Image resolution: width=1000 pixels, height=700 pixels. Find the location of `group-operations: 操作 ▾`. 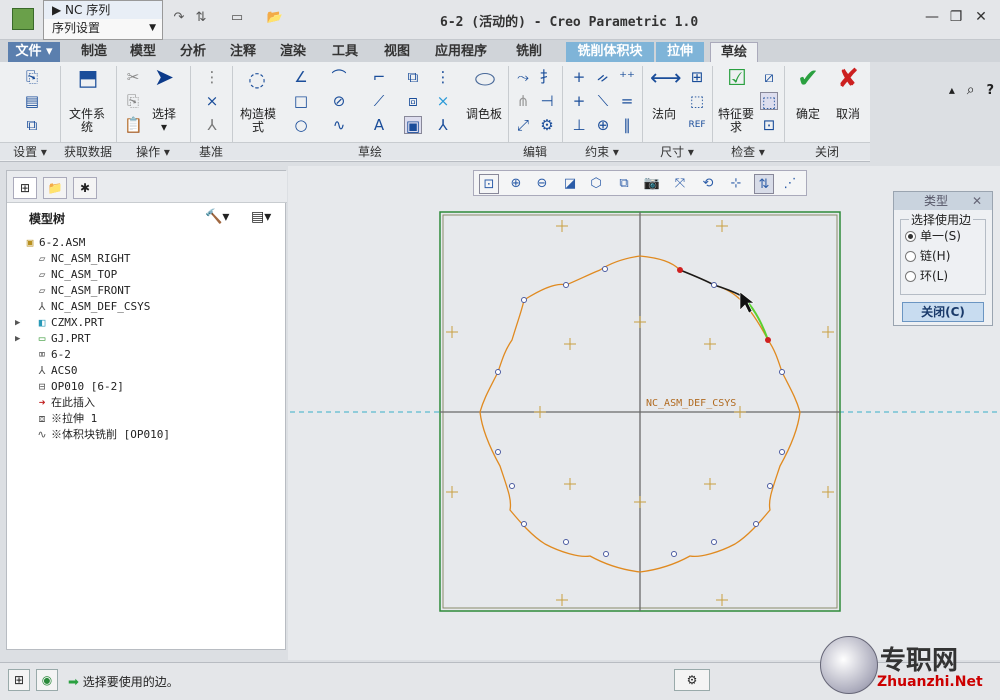

group-operations: 操作 ▾ is located at coordinates (153, 151).